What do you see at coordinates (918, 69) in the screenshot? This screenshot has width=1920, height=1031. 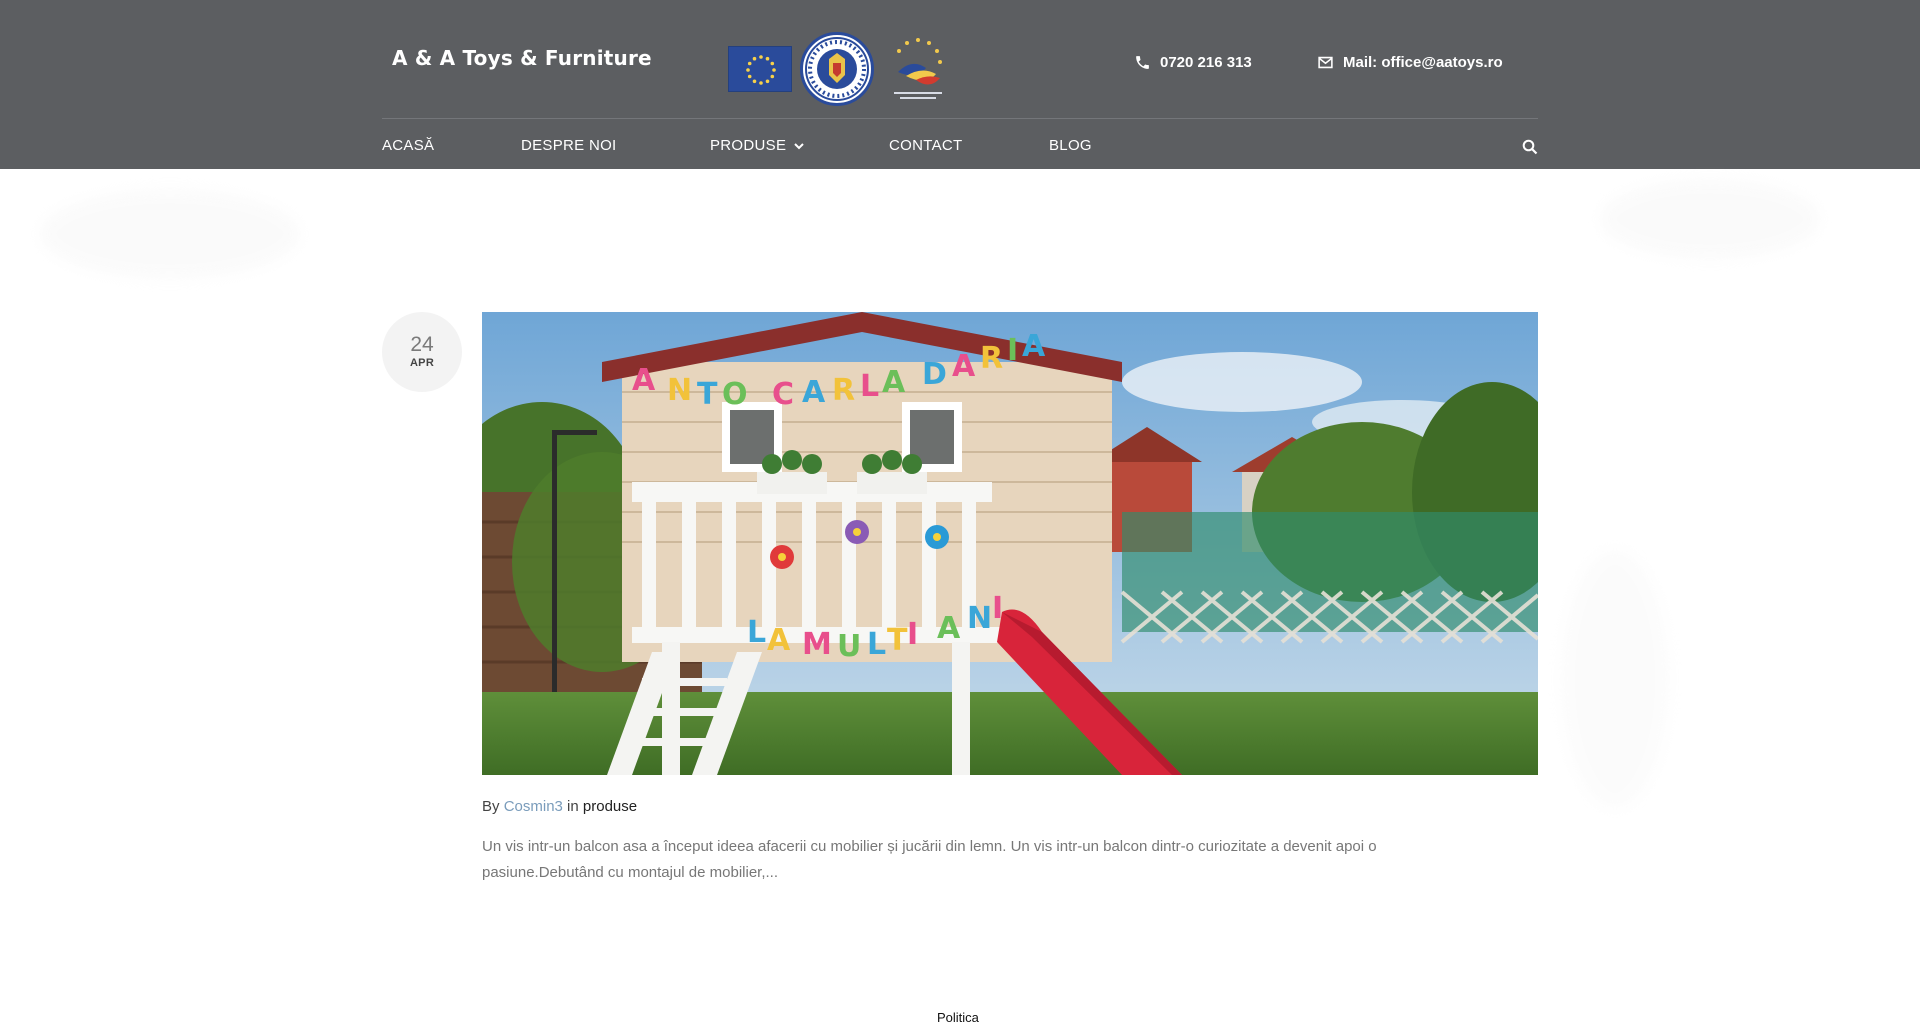 I see `fonduri-europene-logo` at bounding box center [918, 69].